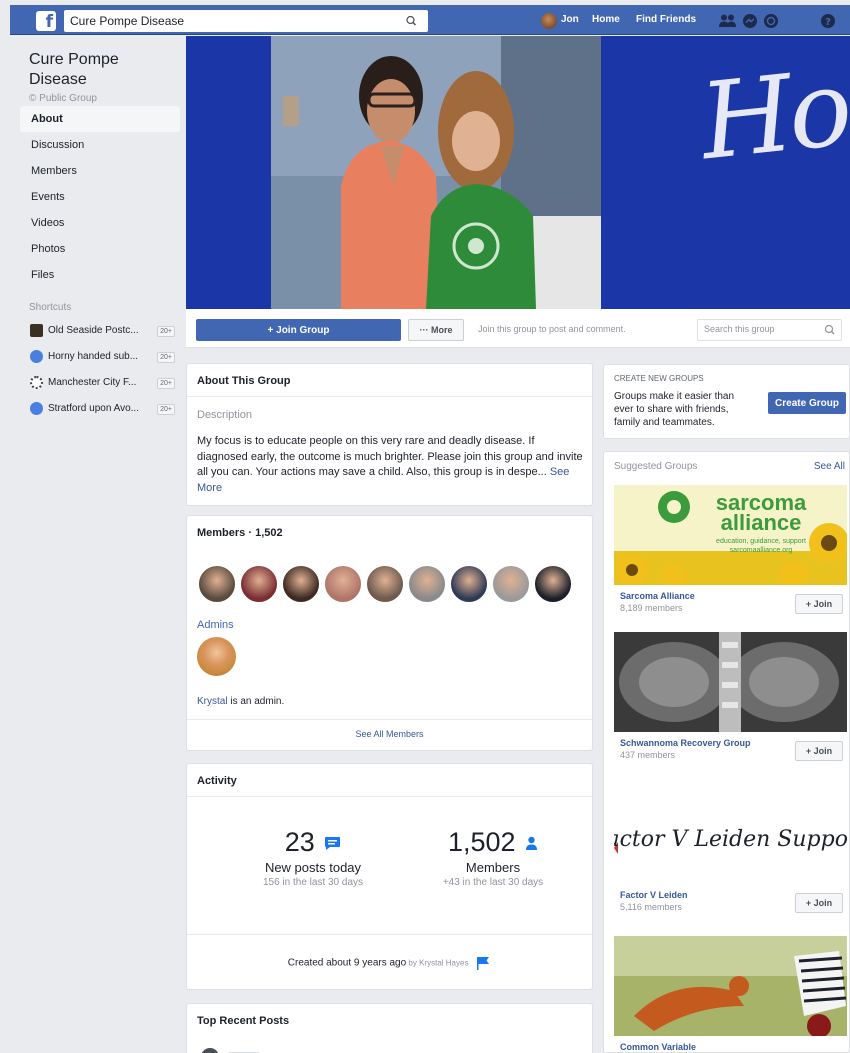 Image resolution: width=850 pixels, height=1053 pixels. What do you see at coordinates (549, 21) in the screenshot?
I see `user-avatar` at bounding box center [549, 21].